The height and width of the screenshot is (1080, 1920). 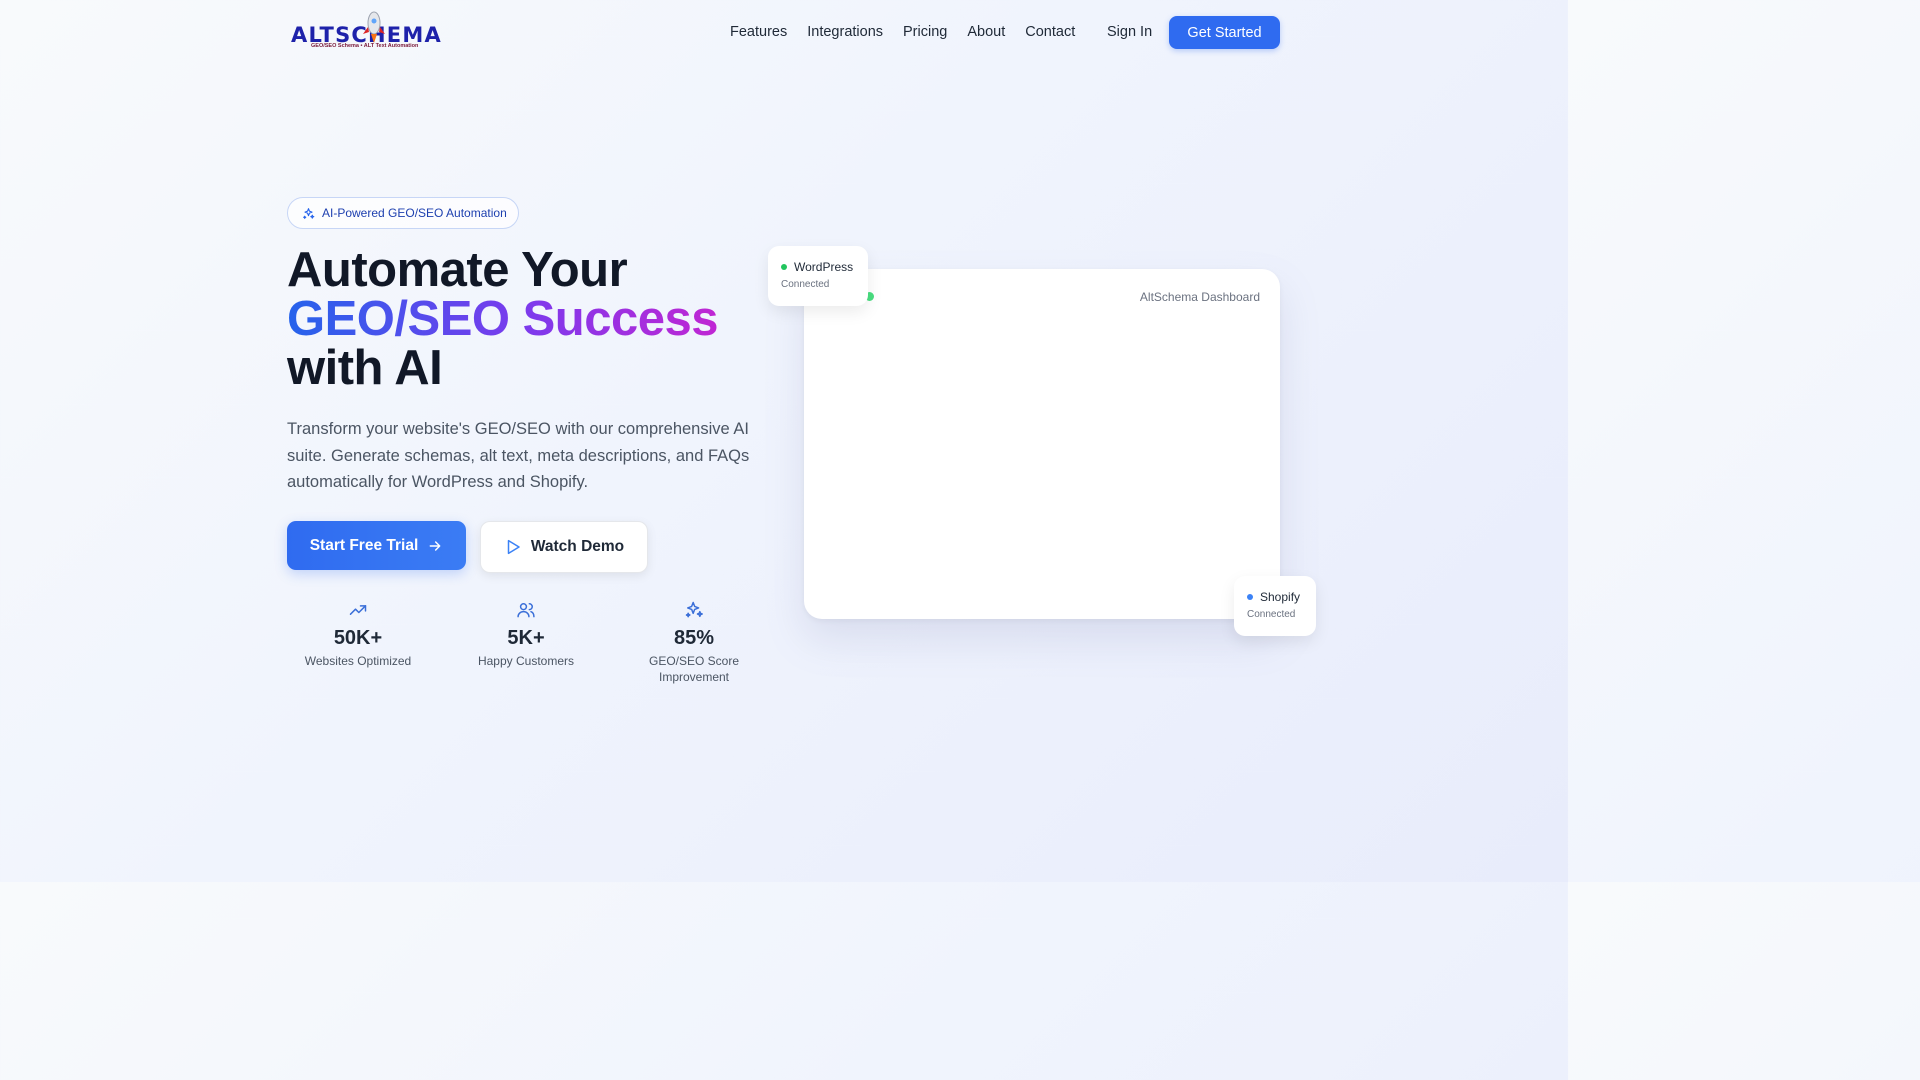 What do you see at coordinates (358, 610) in the screenshot?
I see `trending-up-icon` at bounding box center [358, 610].